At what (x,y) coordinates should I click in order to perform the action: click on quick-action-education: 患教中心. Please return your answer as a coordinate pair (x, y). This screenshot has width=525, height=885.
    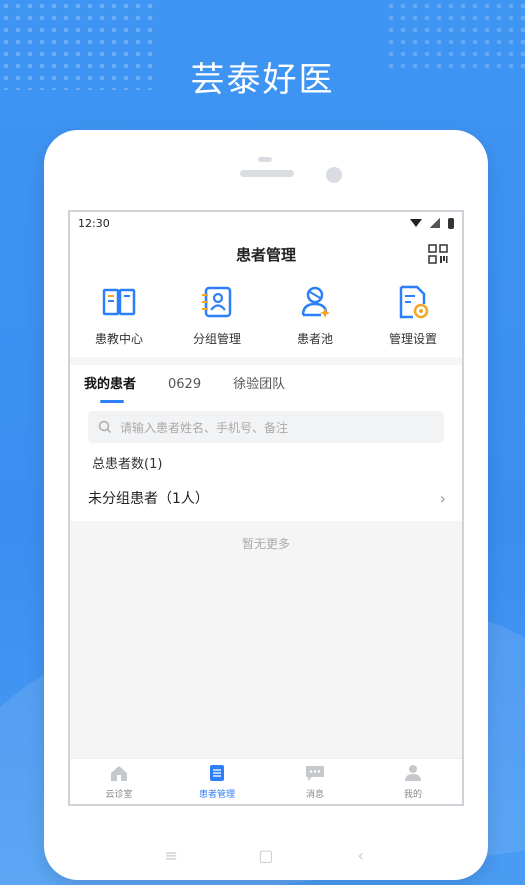
    Looking at the image, I should click on (119, 314).